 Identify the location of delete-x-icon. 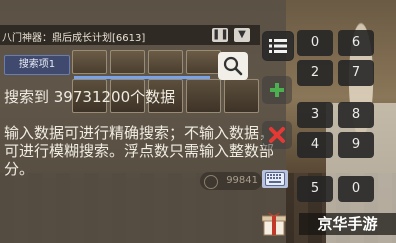
(277, 135).